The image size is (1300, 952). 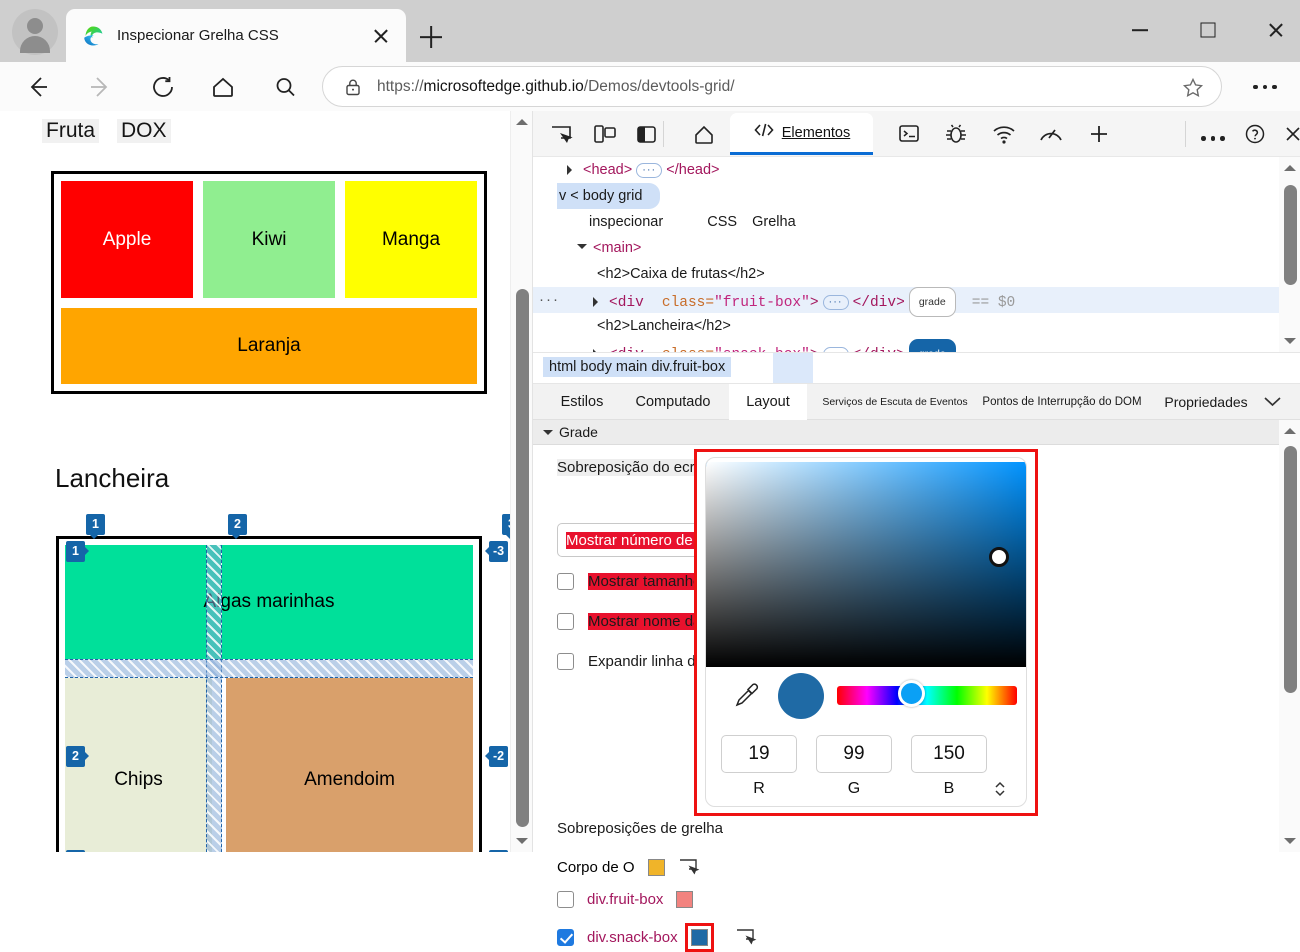 I want to click on close-devtools-icon, so click(x=1288, y=134).